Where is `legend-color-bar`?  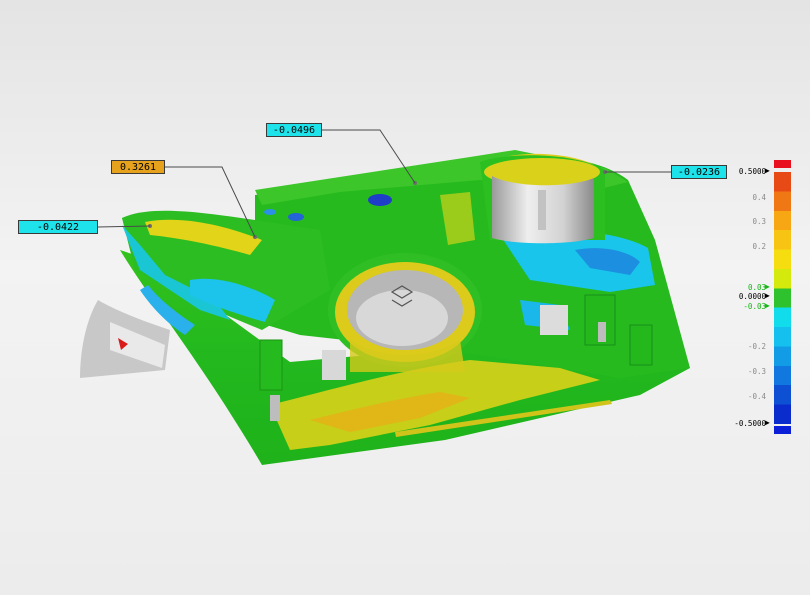 legend-color-bar is located at coordinates (782, 298).